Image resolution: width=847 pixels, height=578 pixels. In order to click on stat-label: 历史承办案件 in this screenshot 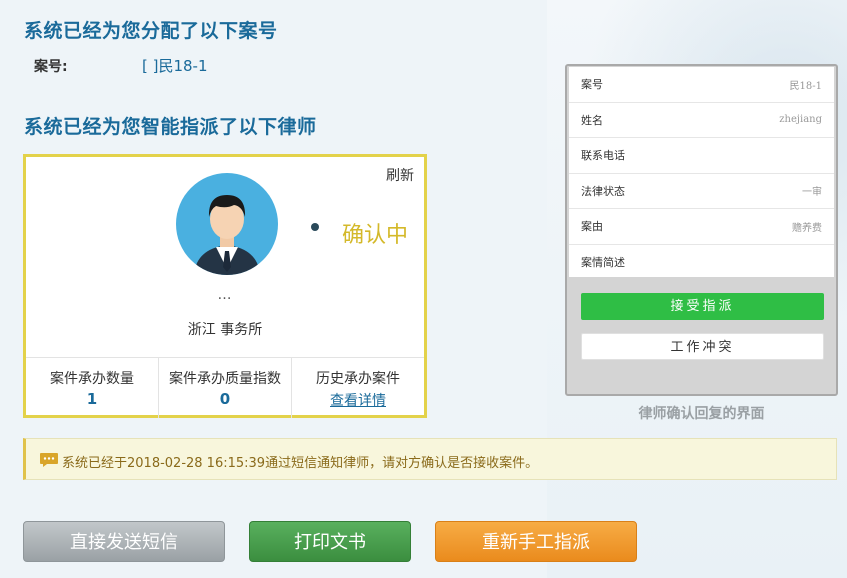, I will do `click(358, 379)`.